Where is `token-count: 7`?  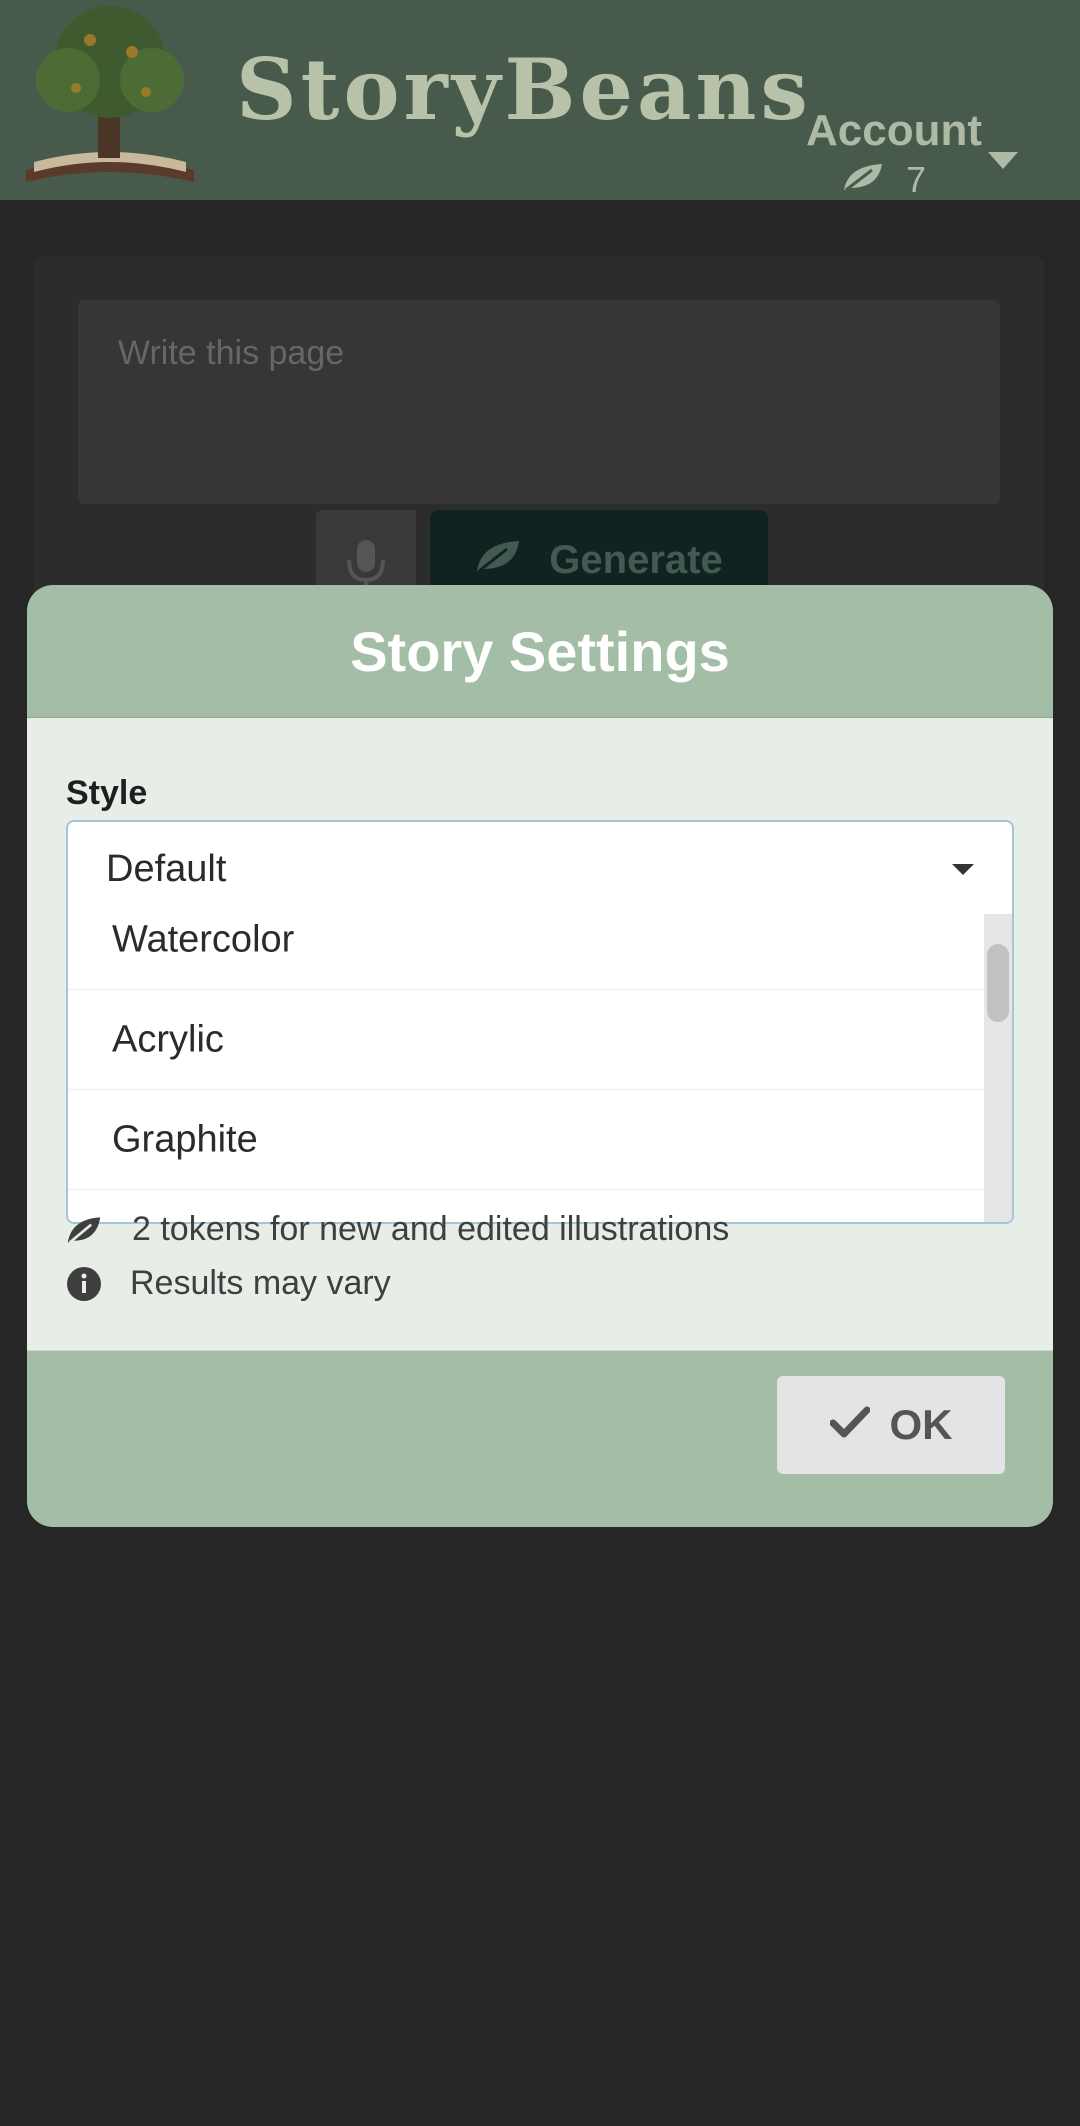
token-count: 7 is located at coordinates (916, 179).